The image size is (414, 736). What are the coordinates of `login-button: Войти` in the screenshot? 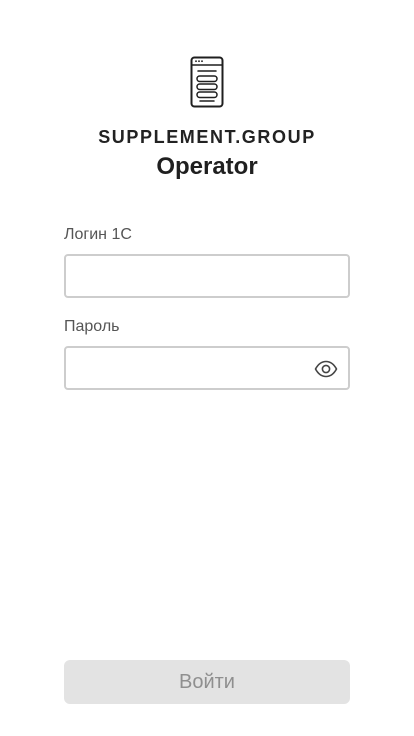 It's located at (207, 682).